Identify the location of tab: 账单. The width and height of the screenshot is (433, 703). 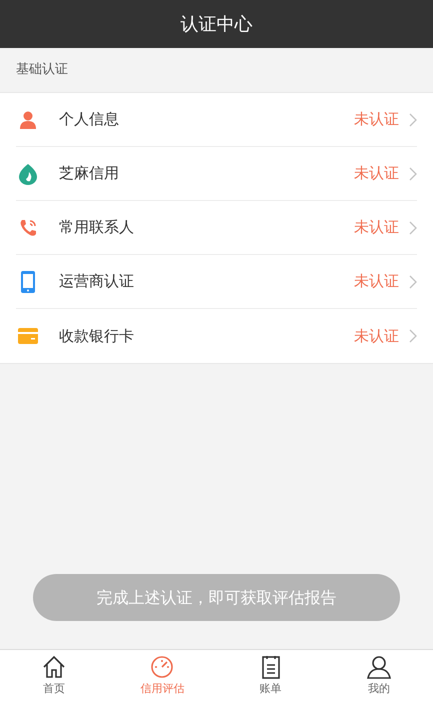
(270, 676).